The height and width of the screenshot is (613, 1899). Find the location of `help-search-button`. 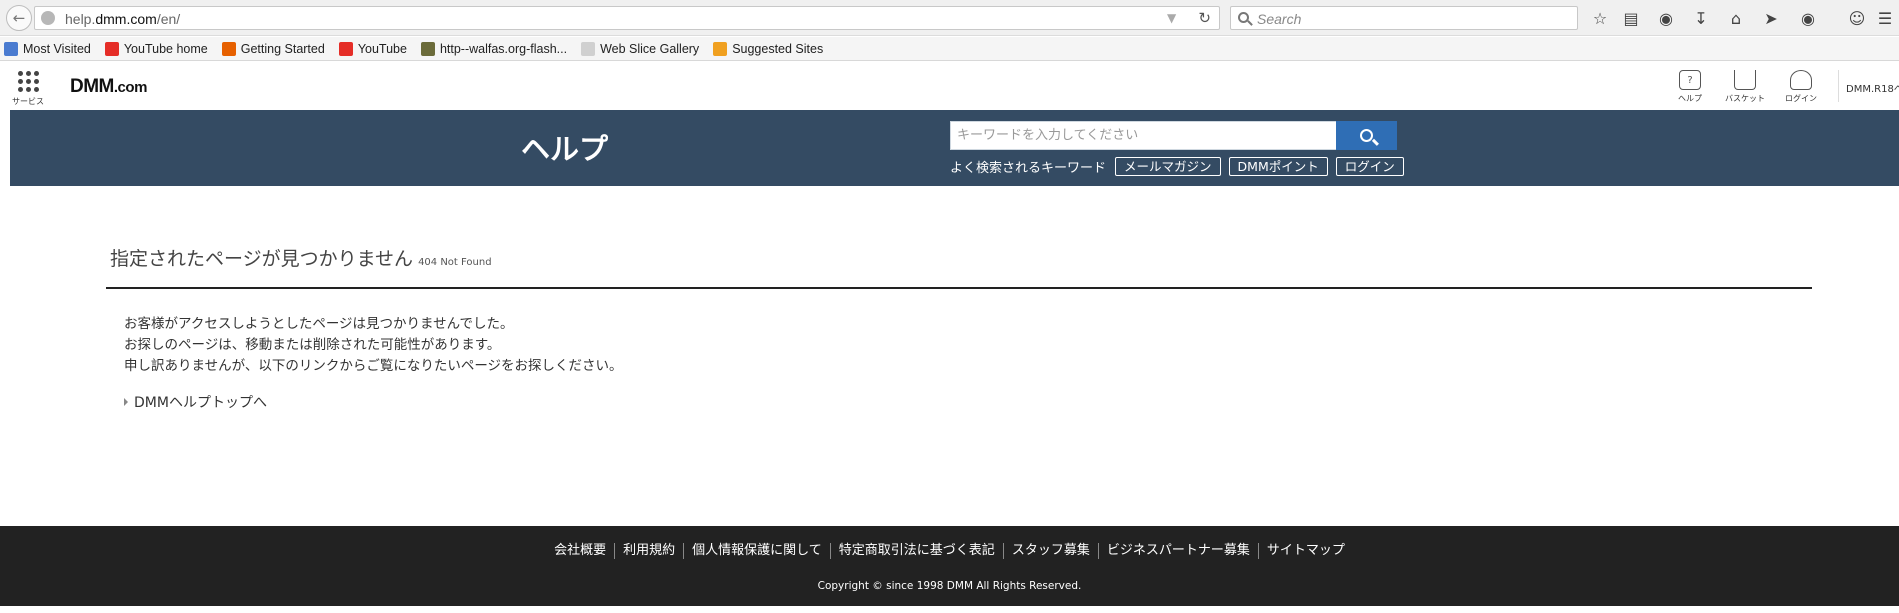

help-search-button is located at coordinates (1366, 135).